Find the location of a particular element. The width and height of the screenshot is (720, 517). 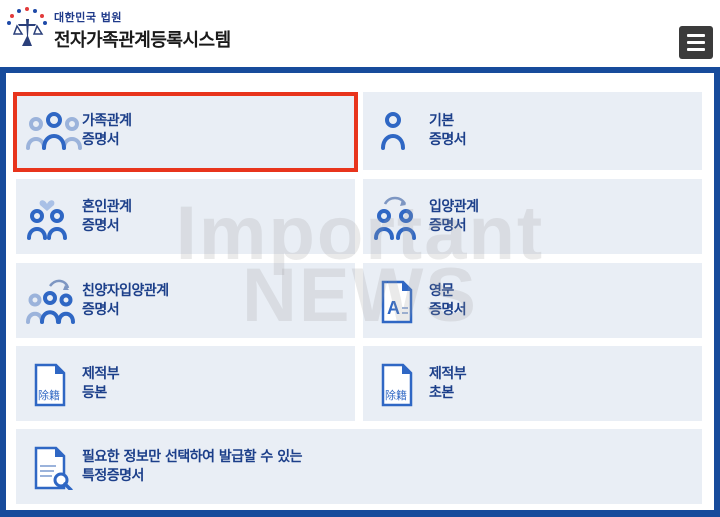

card-label: 제적부 등본 is located at coordinates (101, 384).